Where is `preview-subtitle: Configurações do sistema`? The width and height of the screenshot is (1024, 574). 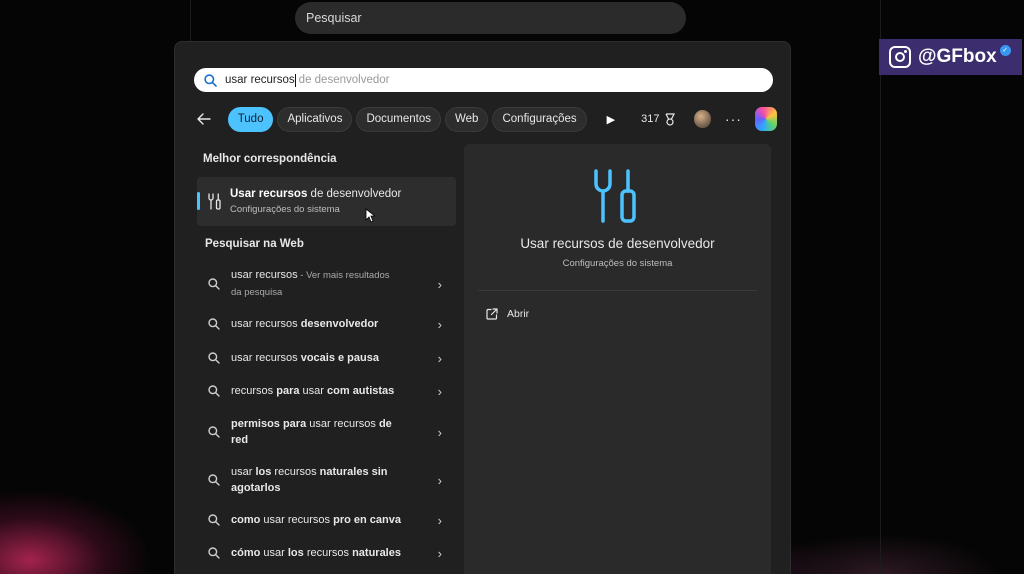
preview-subtitle: Configurações do sistema is located at coordinates (617, 263).